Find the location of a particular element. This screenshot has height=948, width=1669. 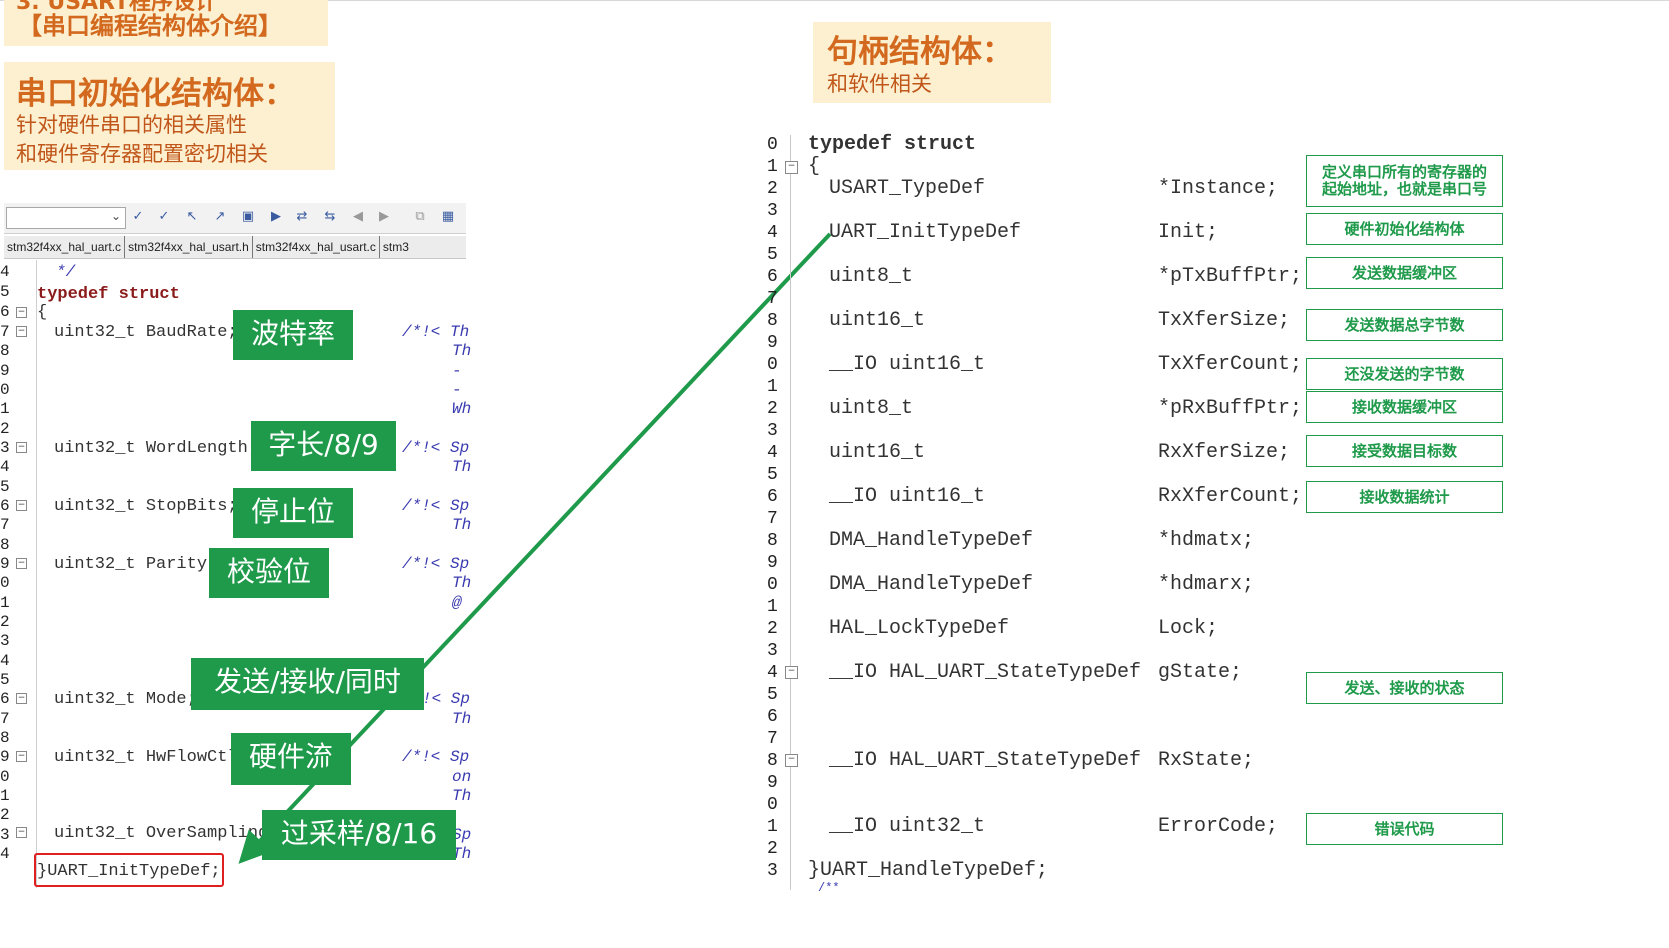

field-name: gState; is located at coordinates (1200, 672).